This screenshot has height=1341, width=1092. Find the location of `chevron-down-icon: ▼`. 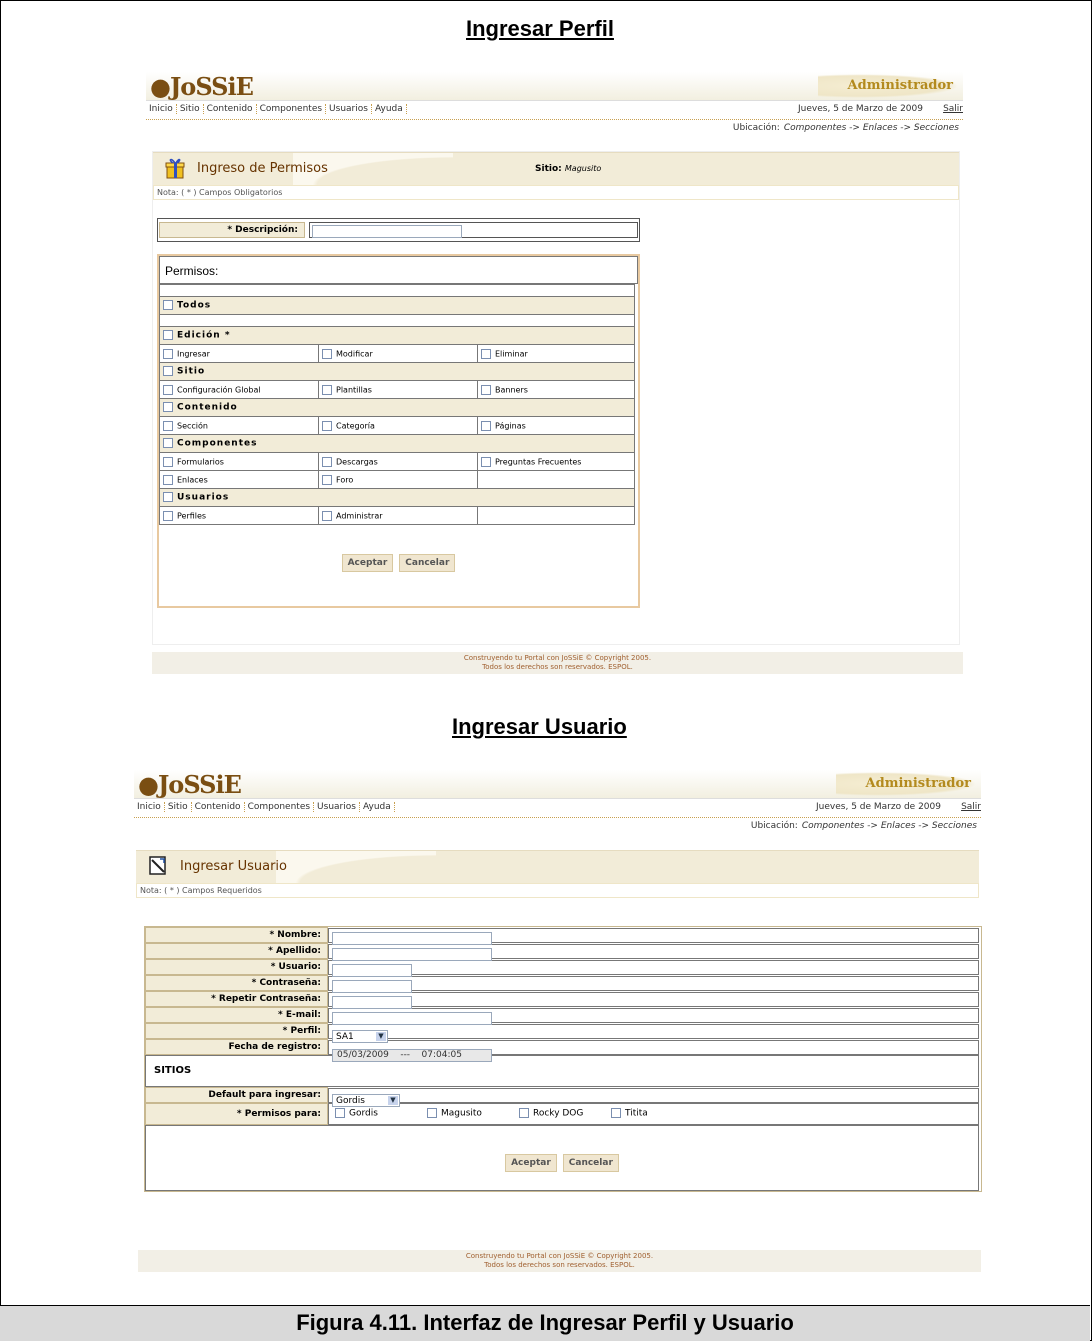

chevron-down-icon: ▼ is located at coordinates (381, 1036).